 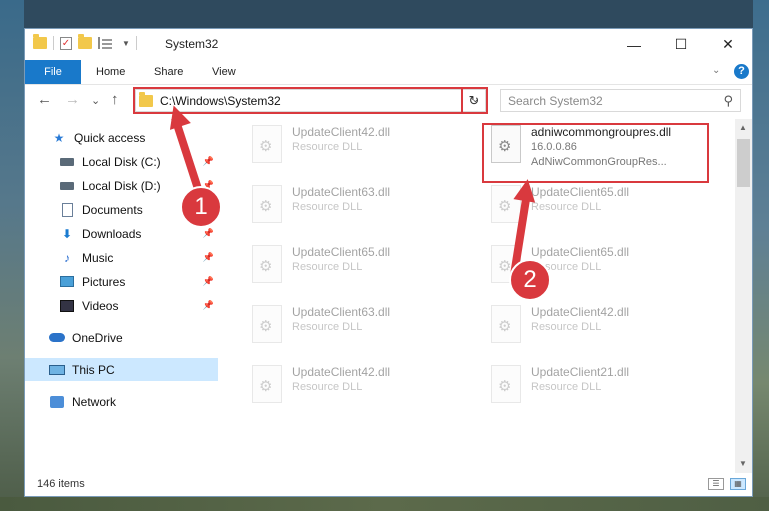 What do you see at coordinates (12, 255) in the screenshot?
I see `desktop-background-left` at bounding box center [12, 255].